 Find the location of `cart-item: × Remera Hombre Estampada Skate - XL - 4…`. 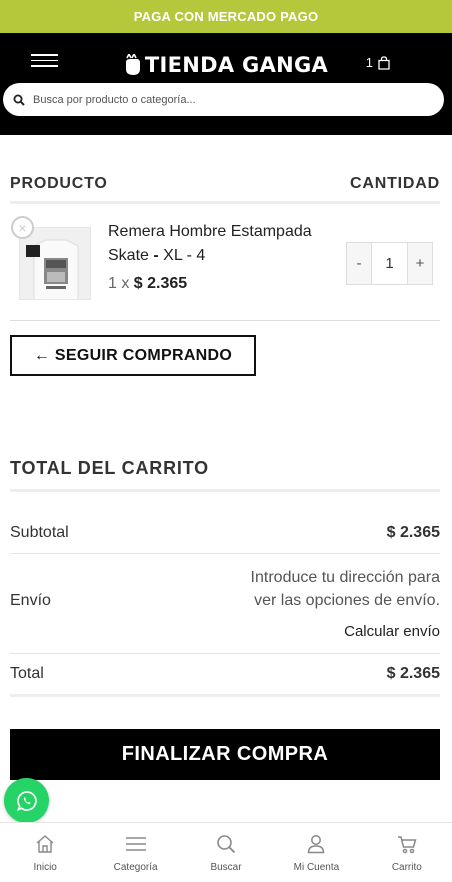

cart-item: × Remera Hombre Estampada Skate - XL - 4… is located at coordinates (225, 262).